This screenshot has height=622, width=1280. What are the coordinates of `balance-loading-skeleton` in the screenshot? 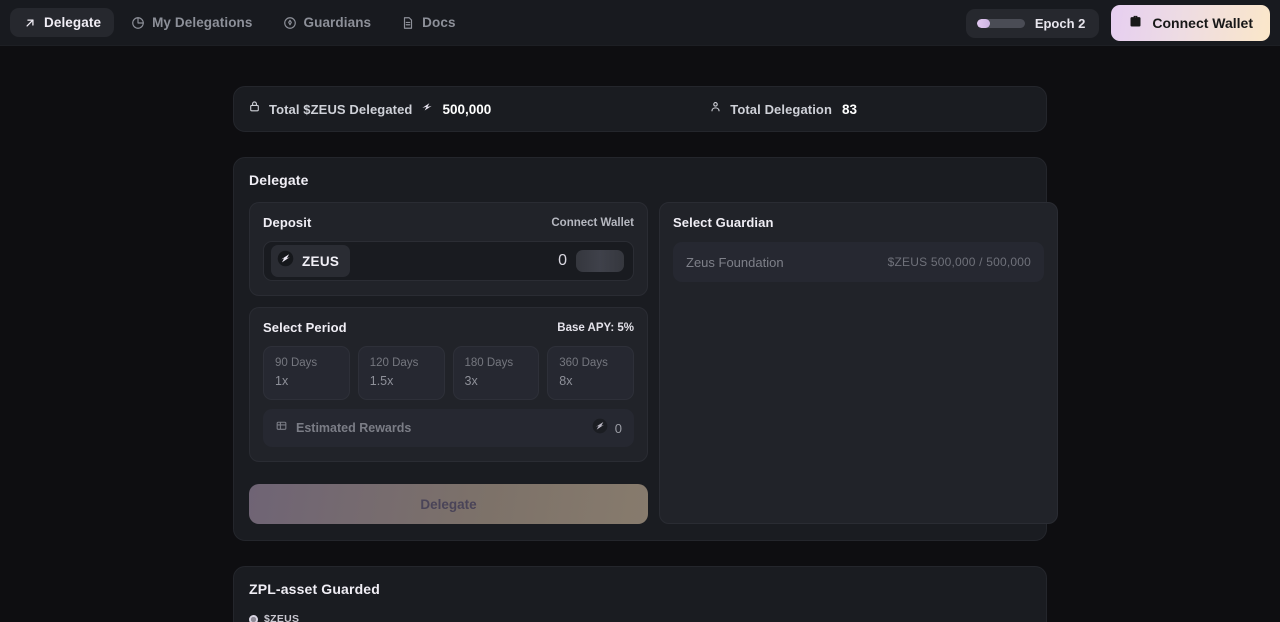 It's located at (600, 261).